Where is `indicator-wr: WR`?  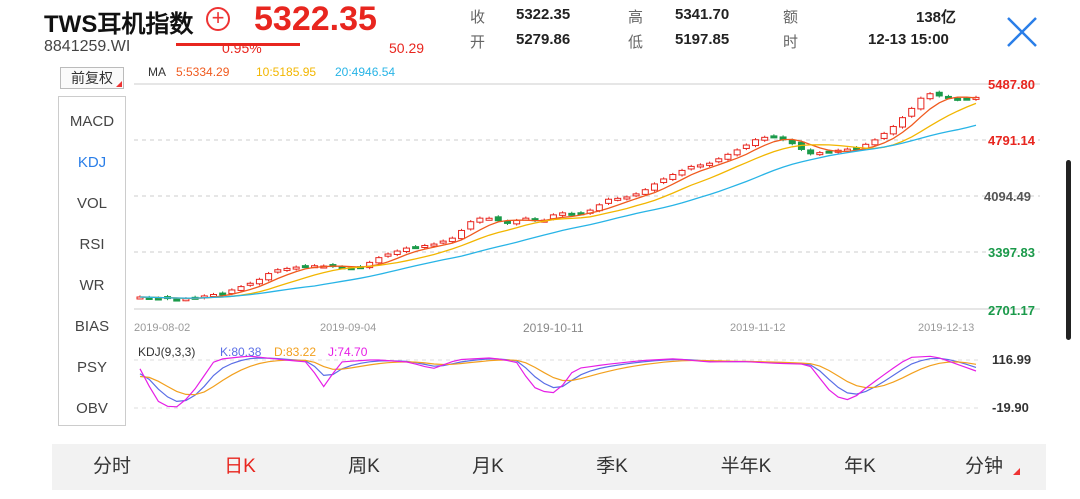 indicator-wr: WR is located at coordinates (92, 286).